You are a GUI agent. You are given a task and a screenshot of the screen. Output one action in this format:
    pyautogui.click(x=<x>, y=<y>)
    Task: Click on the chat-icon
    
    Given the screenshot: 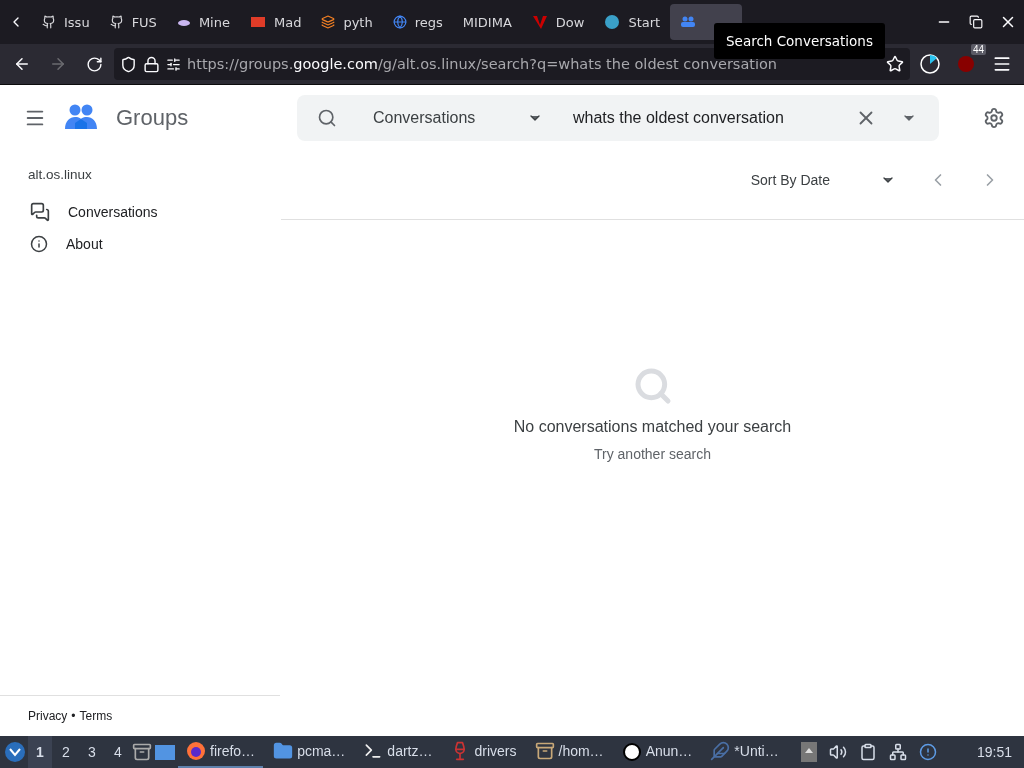 What is the action you would take?
    pyautogui.click(x=40, y=212)
    